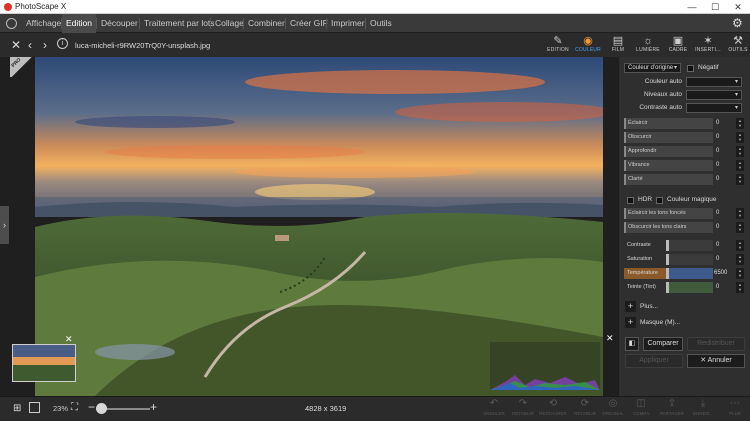  Describe the element at coordinates (43, 23) in the screenshot. I see `menu-item-0: Affichage` at that location.